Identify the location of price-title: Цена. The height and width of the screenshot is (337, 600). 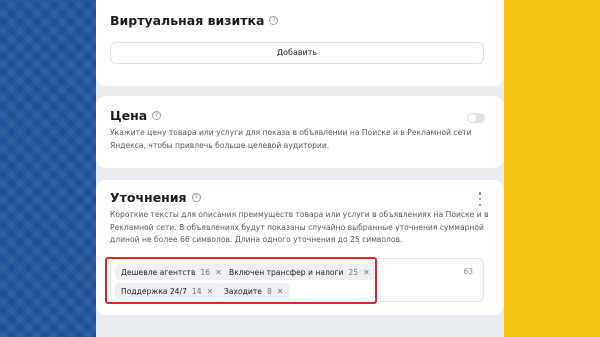
(129, 115).